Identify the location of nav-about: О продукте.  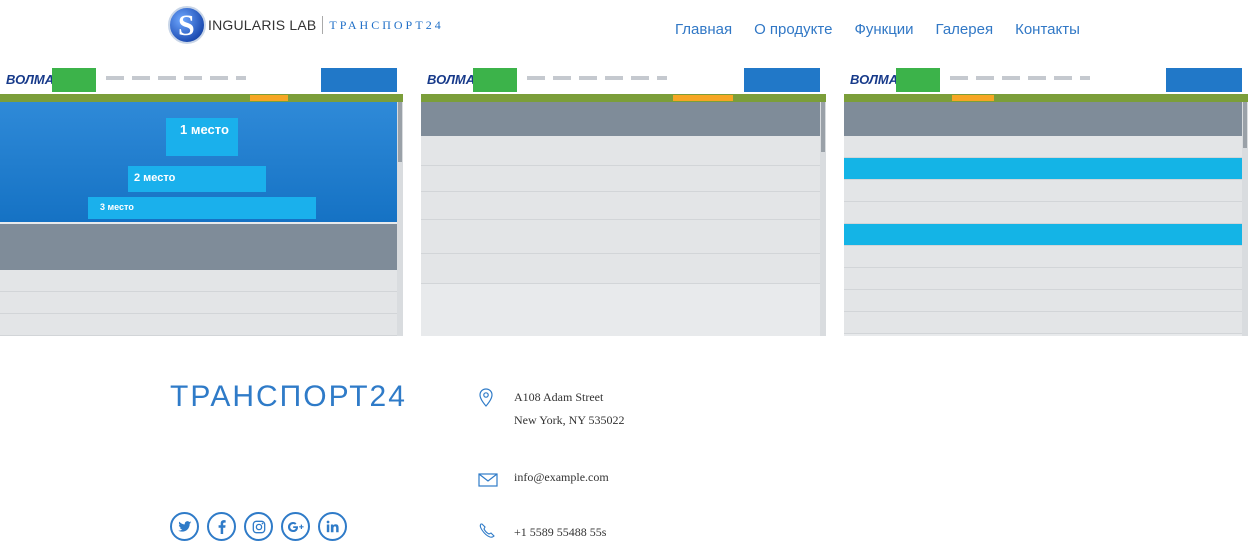
(793, 29).